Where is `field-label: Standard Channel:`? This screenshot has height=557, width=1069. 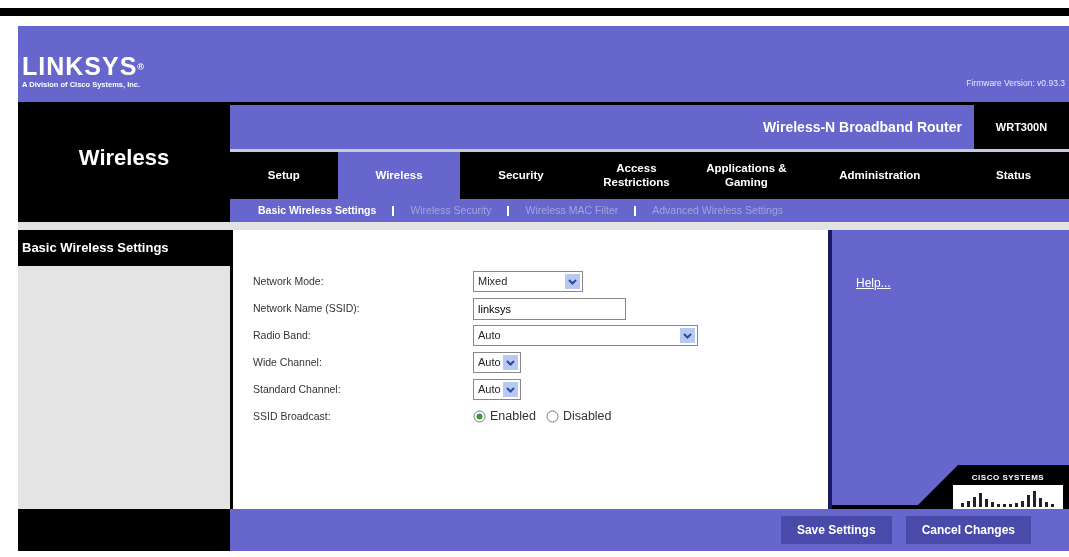 field-label: Standard Channel: is located at coordinates (297, 389).